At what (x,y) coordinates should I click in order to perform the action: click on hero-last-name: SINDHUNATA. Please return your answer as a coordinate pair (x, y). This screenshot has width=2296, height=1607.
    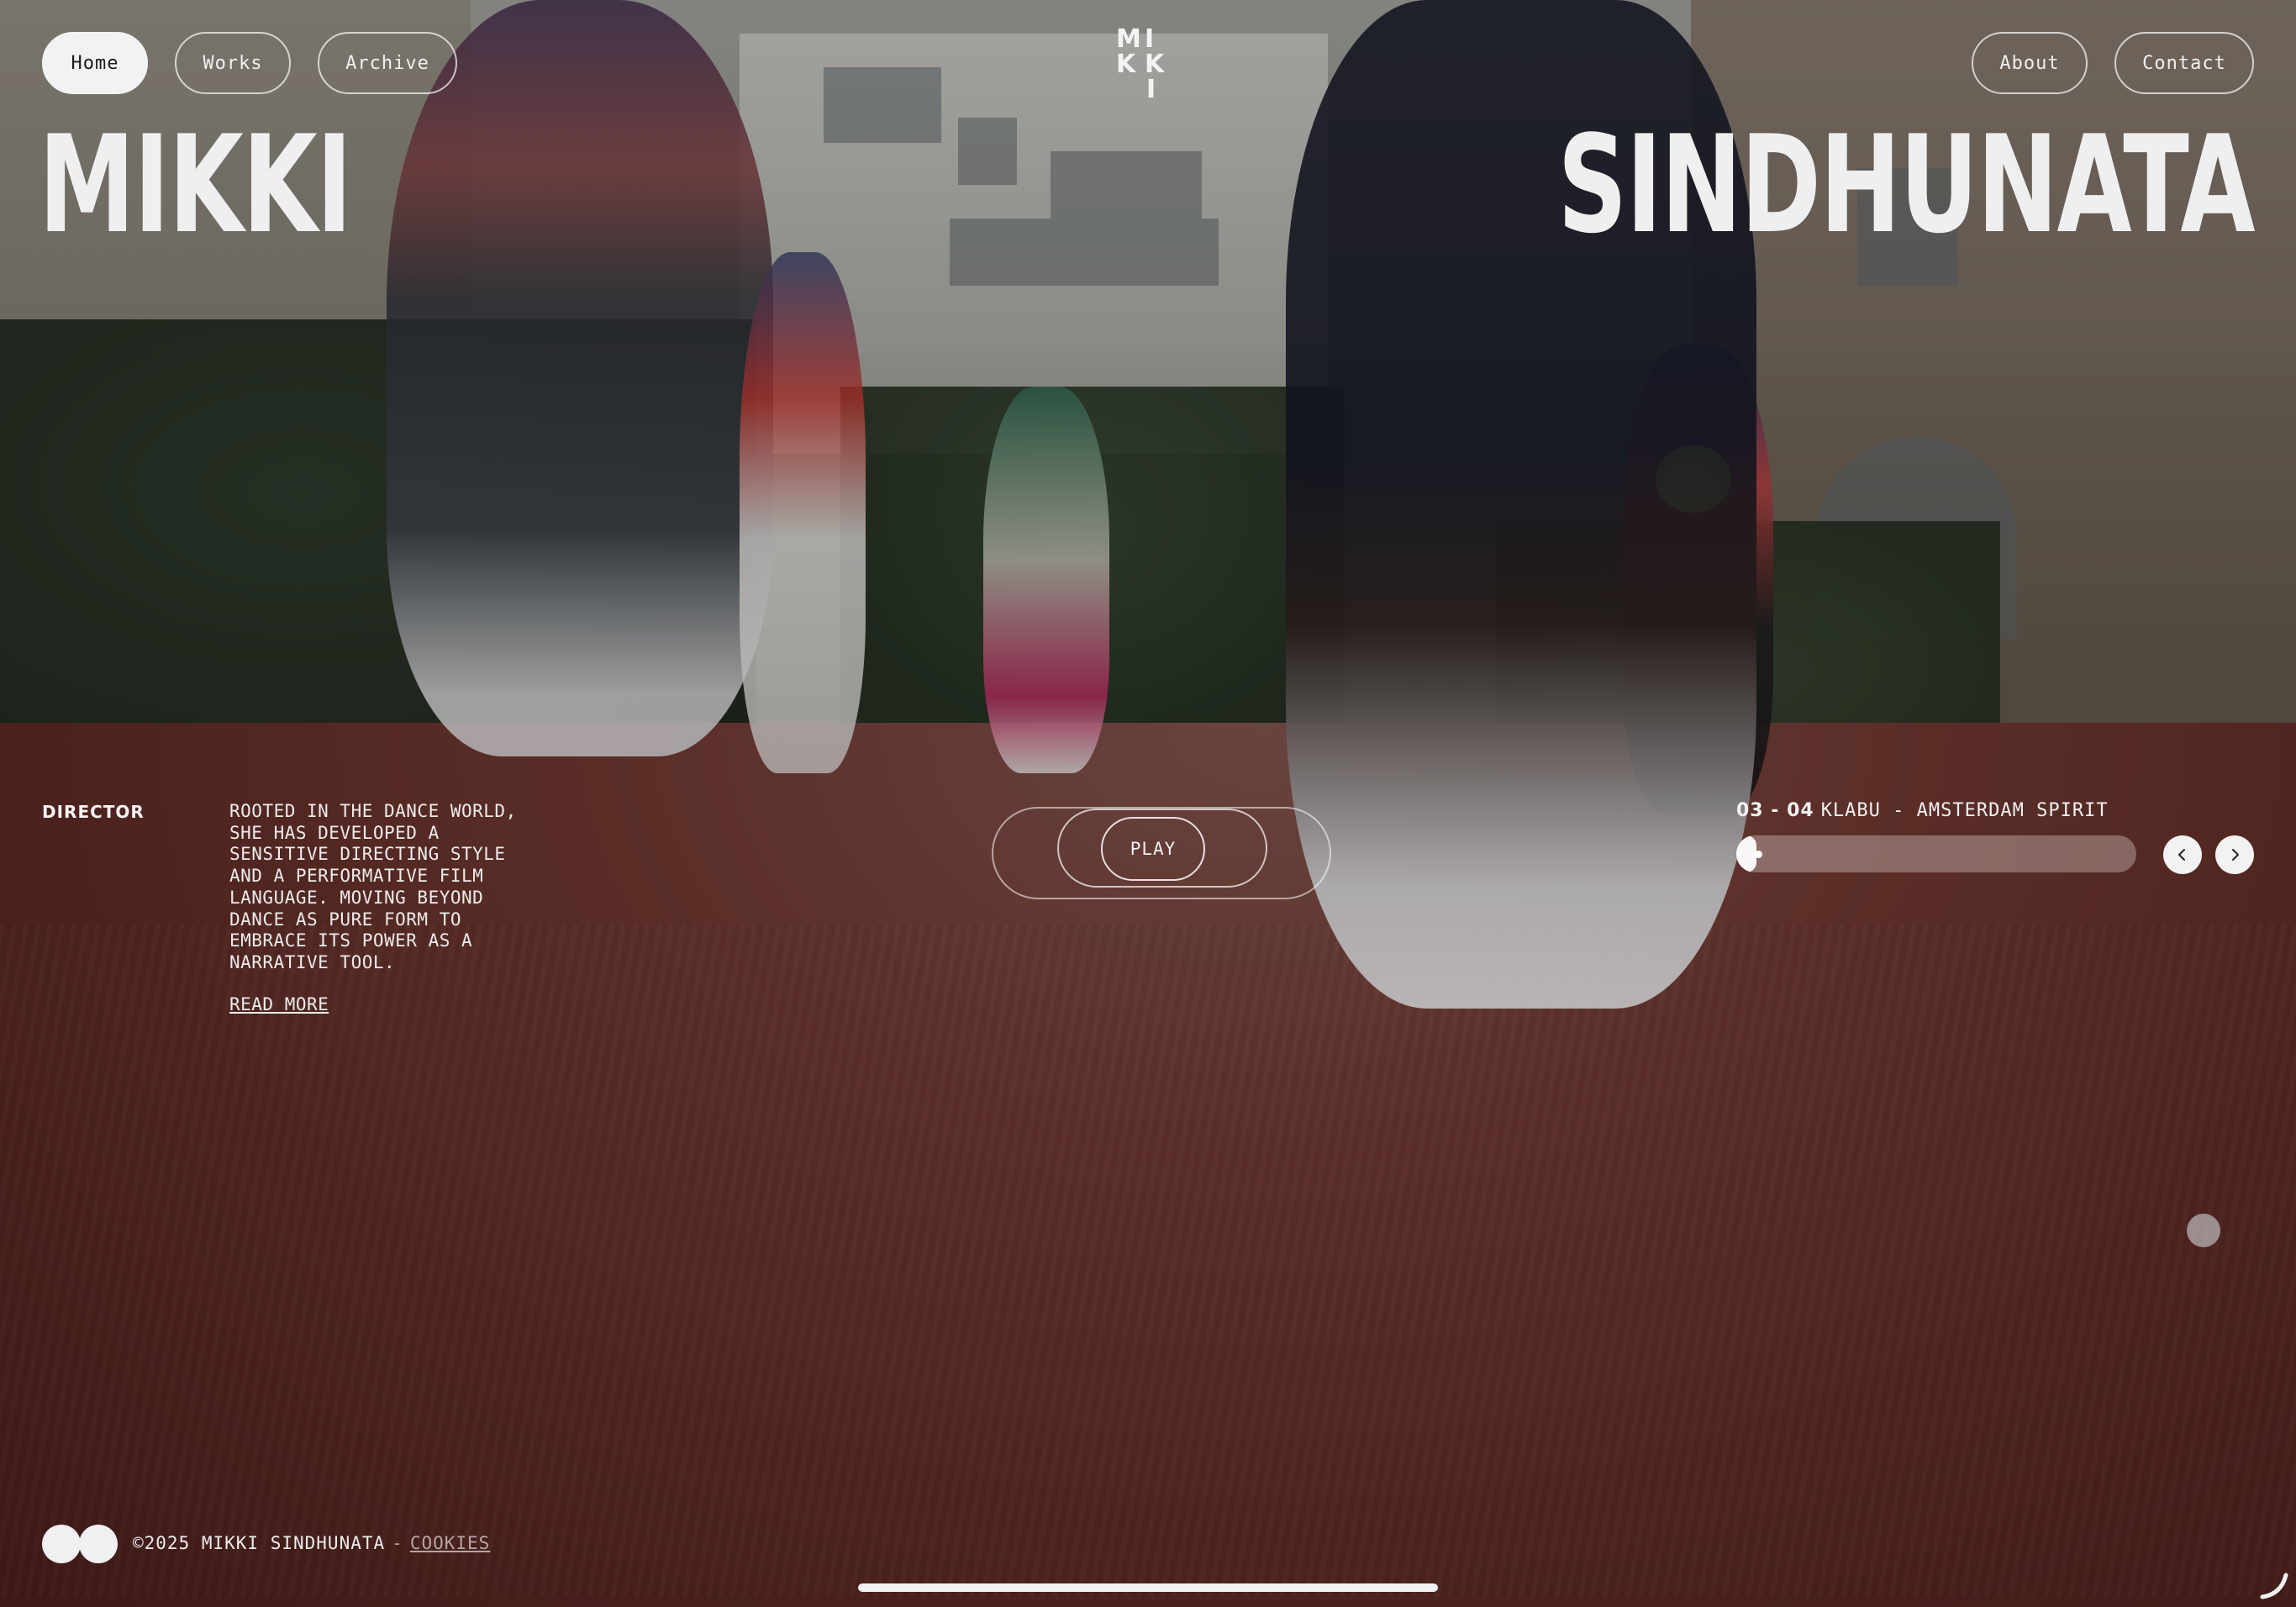
    Looking at the image, I should click on (1906, 184).